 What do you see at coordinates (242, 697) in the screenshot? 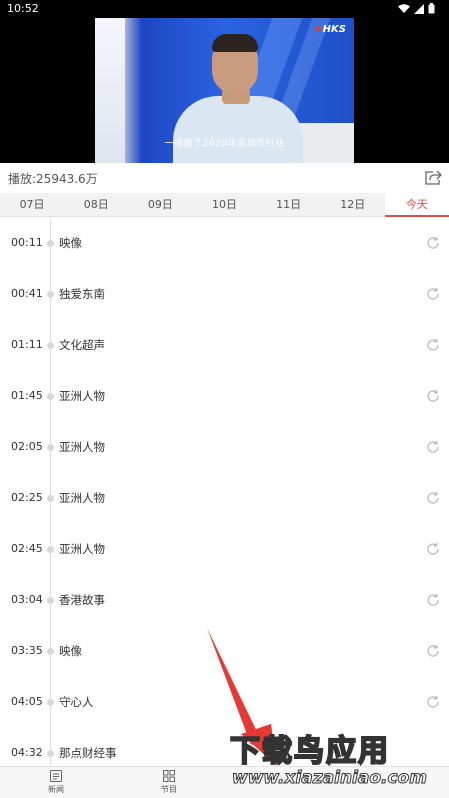
I see `pointer-arrow-graphic` at bounding box center [242, 697].